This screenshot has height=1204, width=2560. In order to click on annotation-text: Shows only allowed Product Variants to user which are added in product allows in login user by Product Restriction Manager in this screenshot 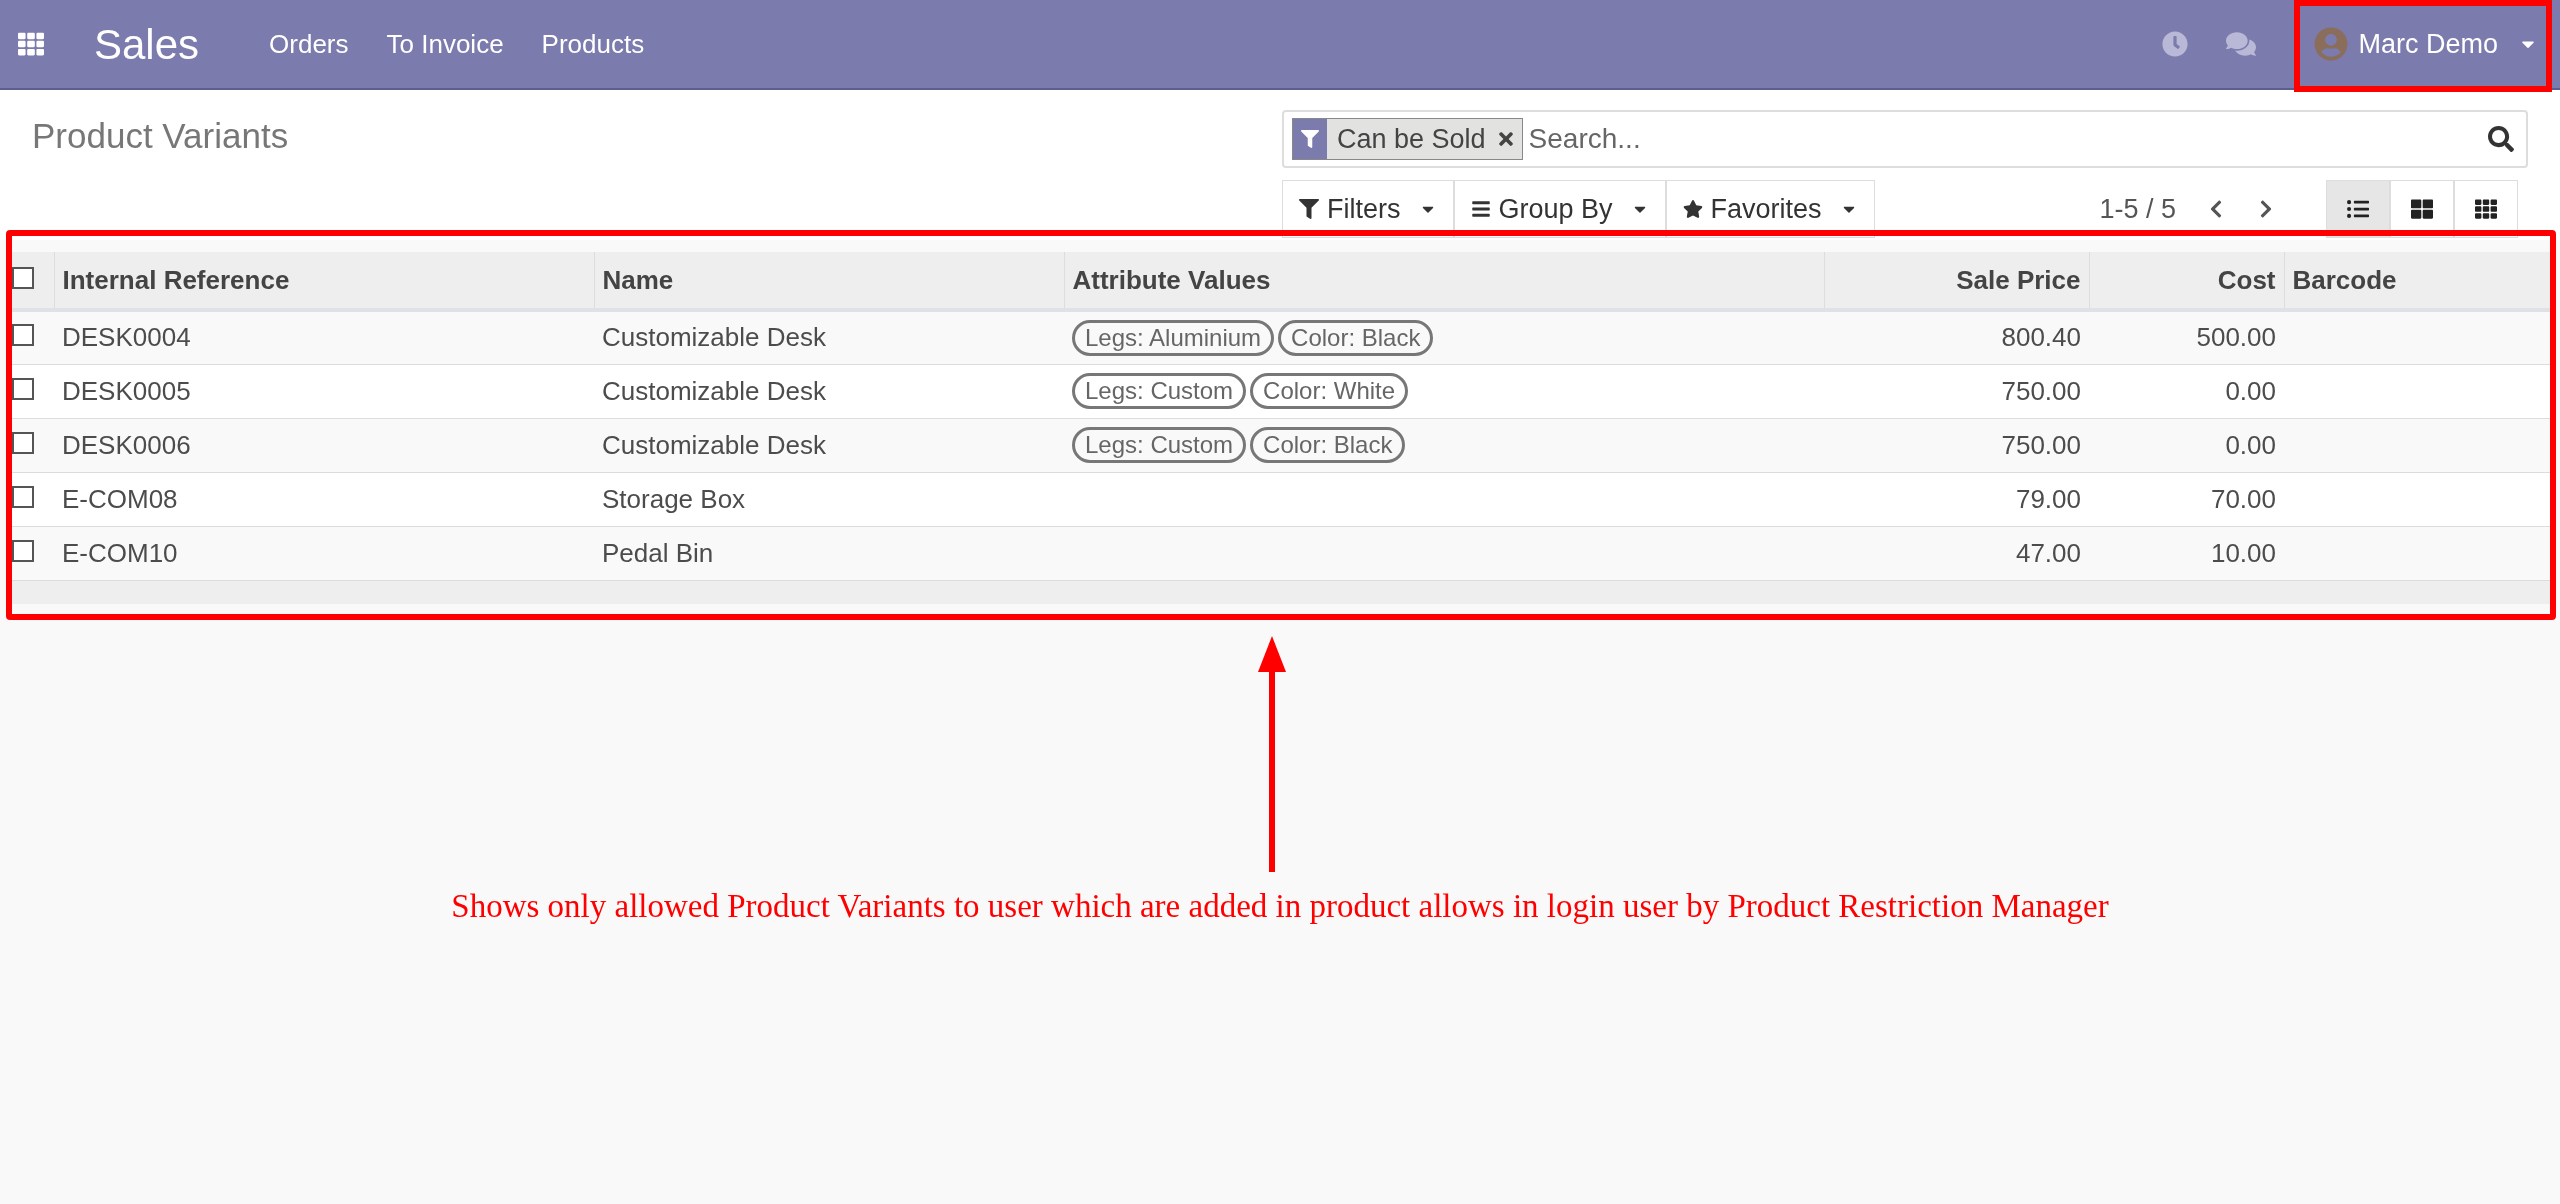, I will do `click(1280, 906)`.